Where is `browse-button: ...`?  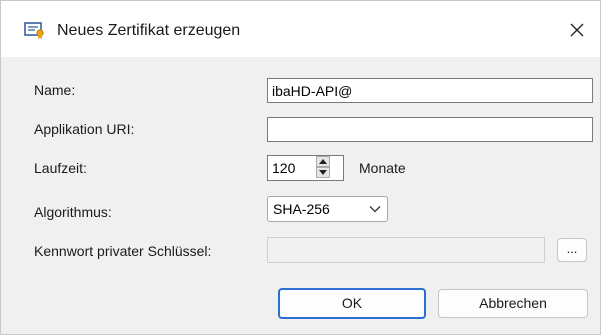
browse-button: ... is located at coordinates (572, 250).